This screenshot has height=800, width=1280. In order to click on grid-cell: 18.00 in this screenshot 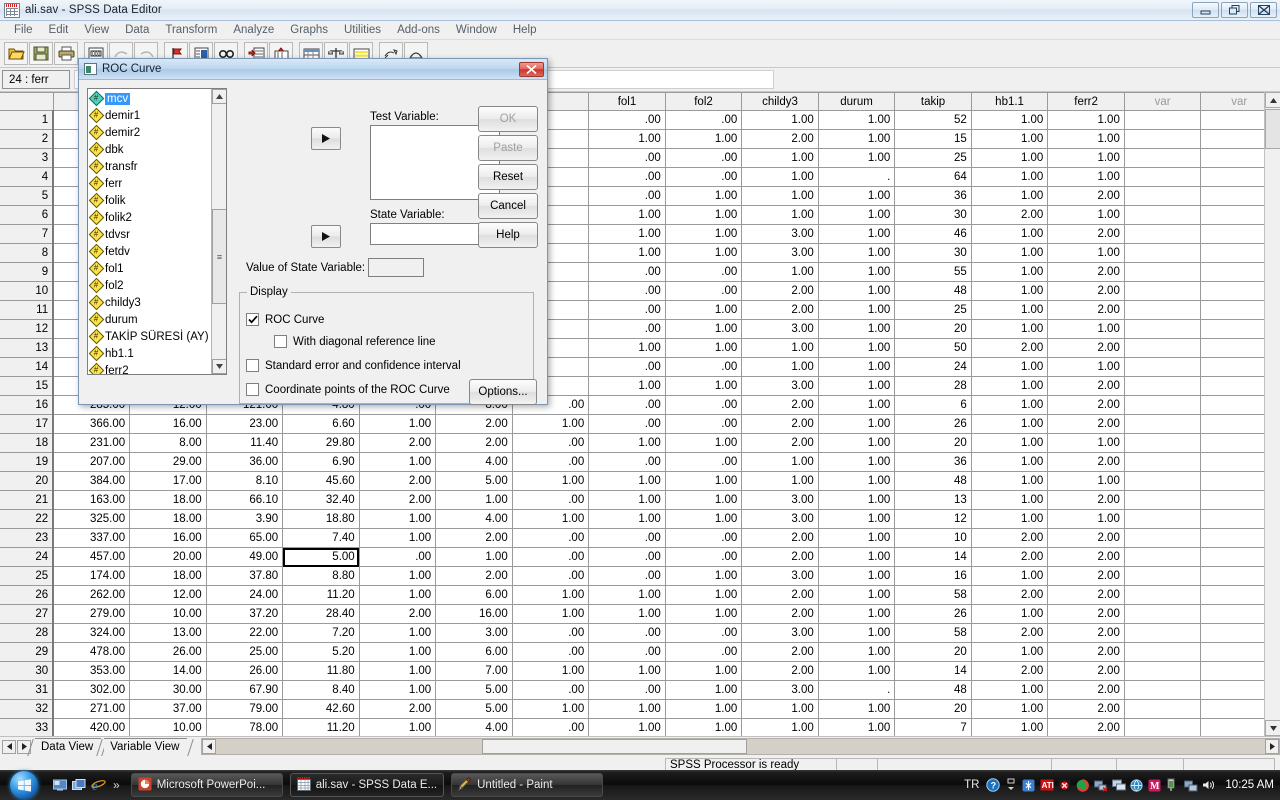, I will do `click(168, 576)`.